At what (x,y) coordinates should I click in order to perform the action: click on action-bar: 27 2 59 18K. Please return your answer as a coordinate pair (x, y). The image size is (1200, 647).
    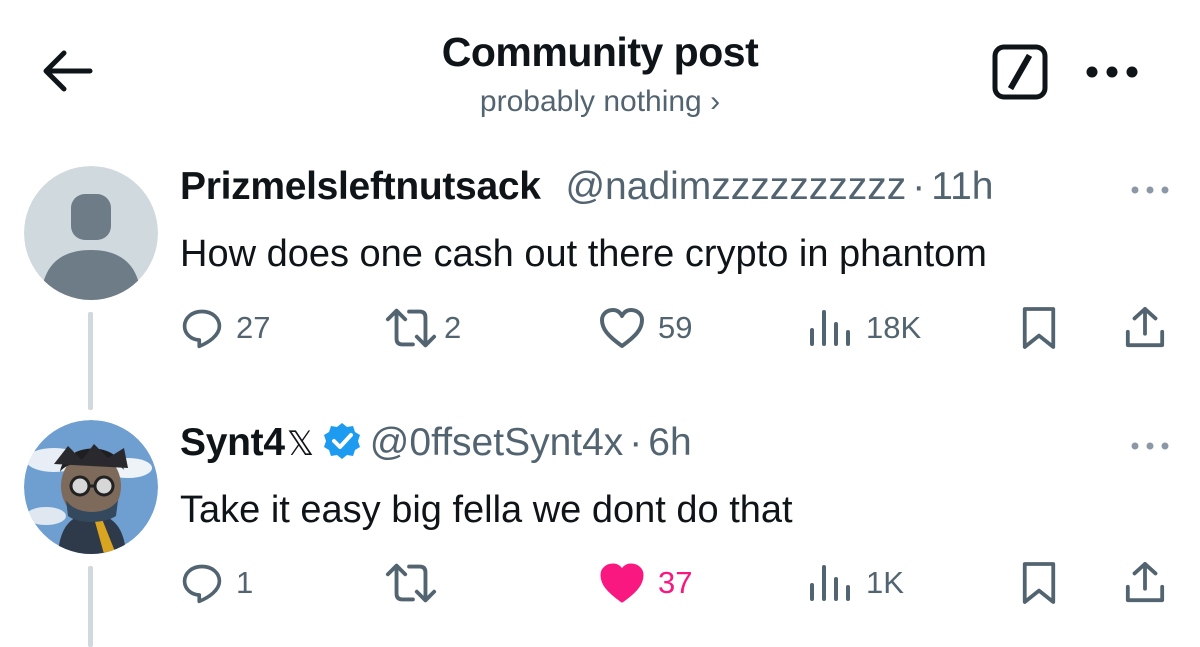
    Looking at the image, I should click on (600, 328).